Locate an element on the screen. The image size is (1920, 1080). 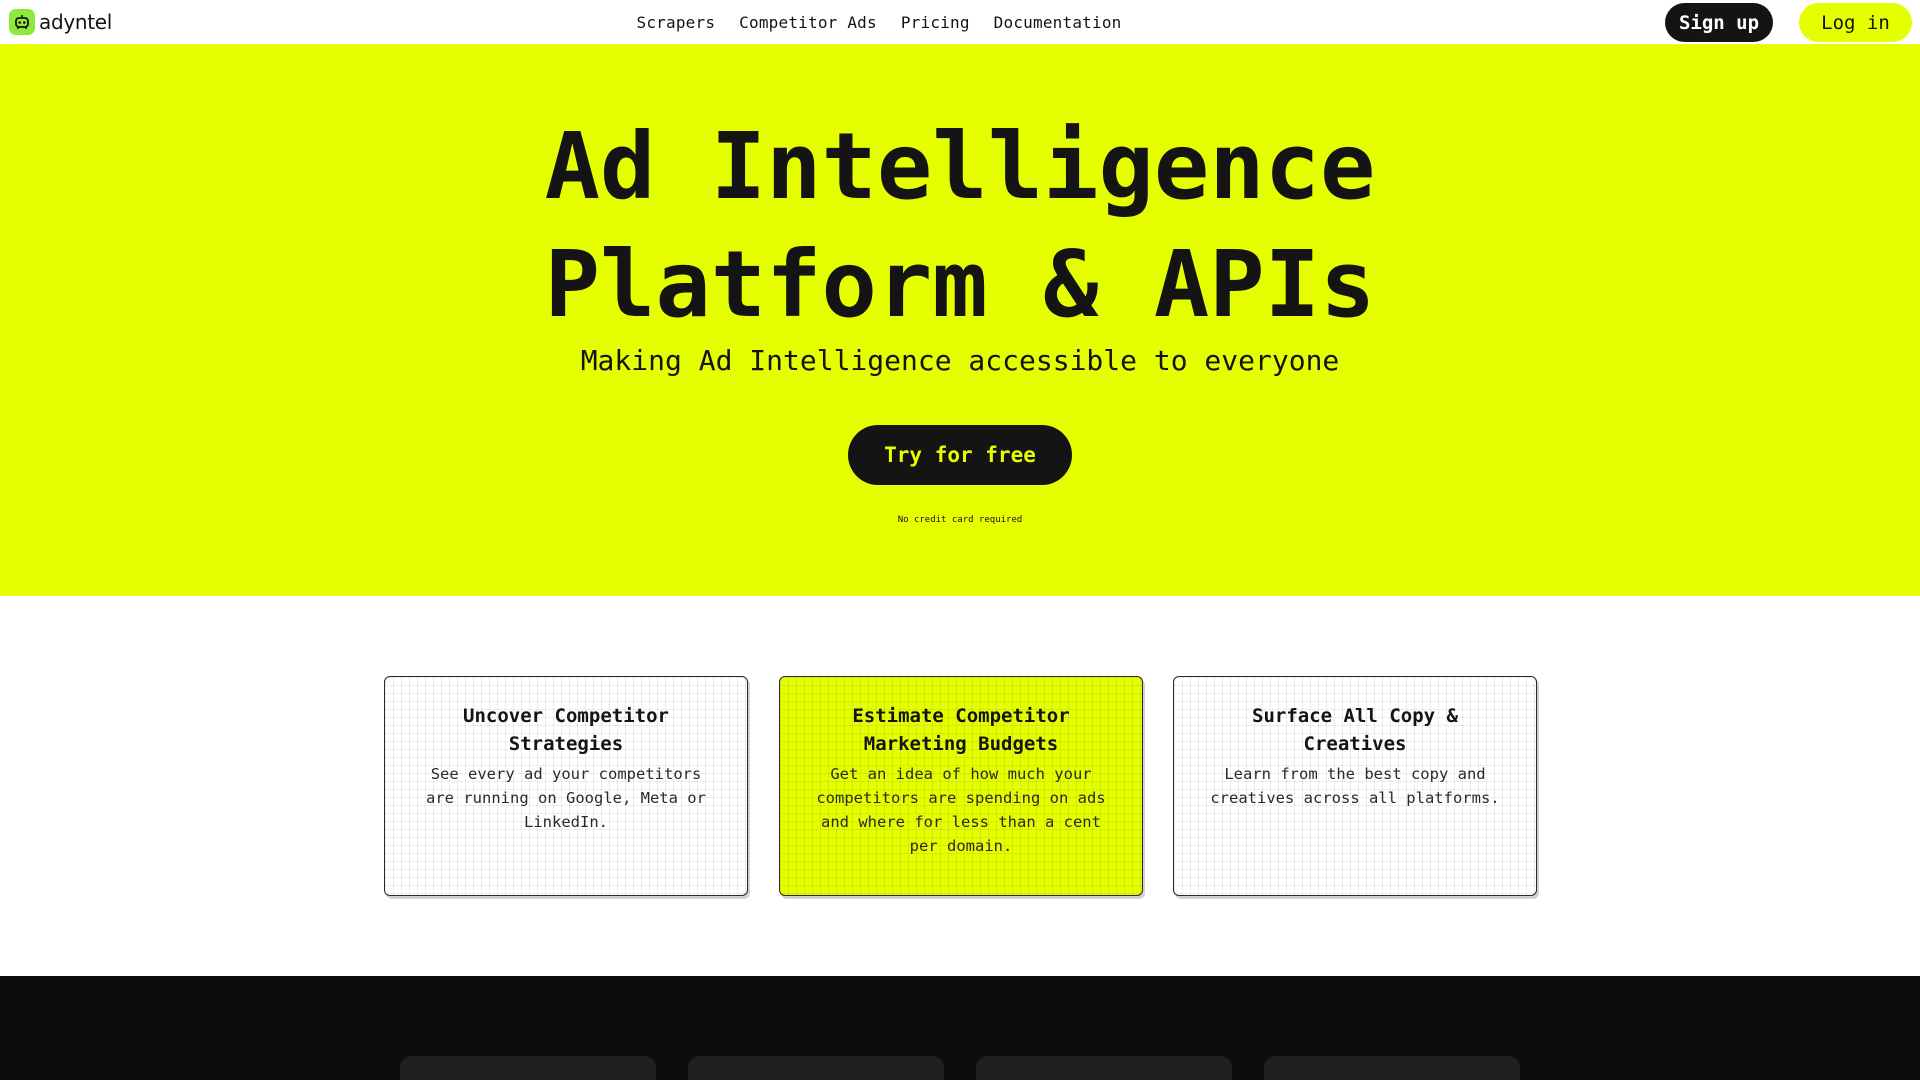
nav-link-competitor-ads: Competitor Ads is located at coordinates (808, 22).